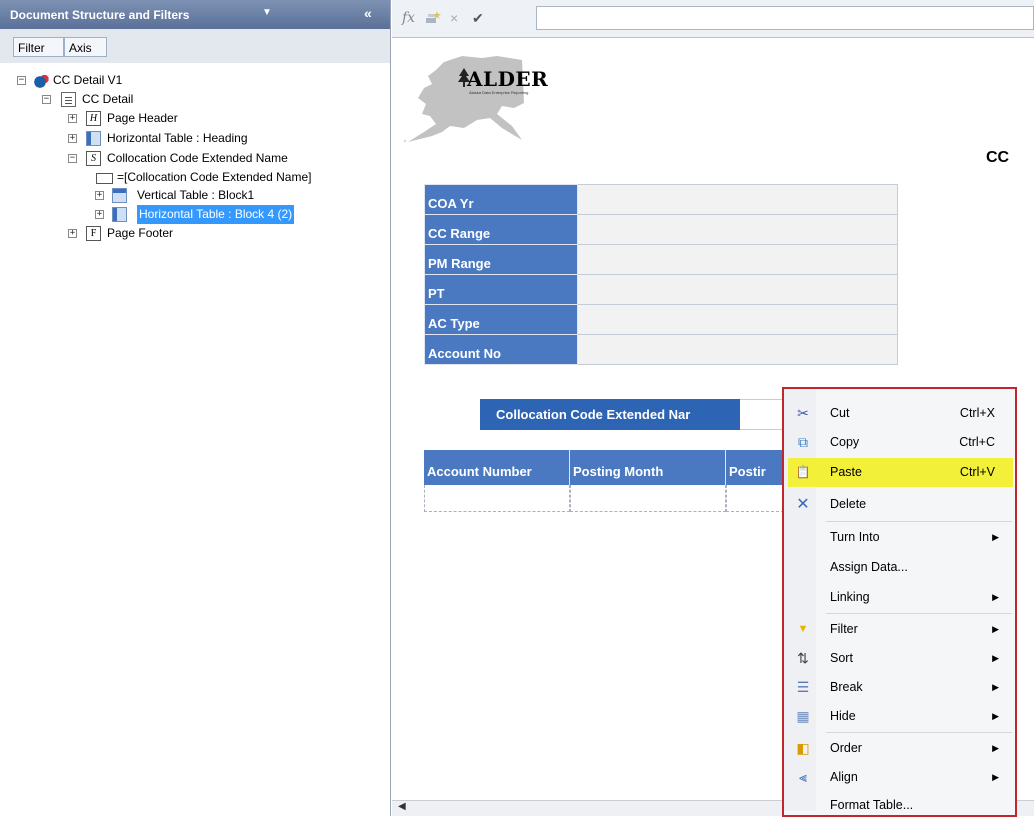 The width and height of the screenshot is (1034, 820). Describe the element at coordinates (368, 13) in the screenshot. I see `collapse-panel-button: «` at that location.